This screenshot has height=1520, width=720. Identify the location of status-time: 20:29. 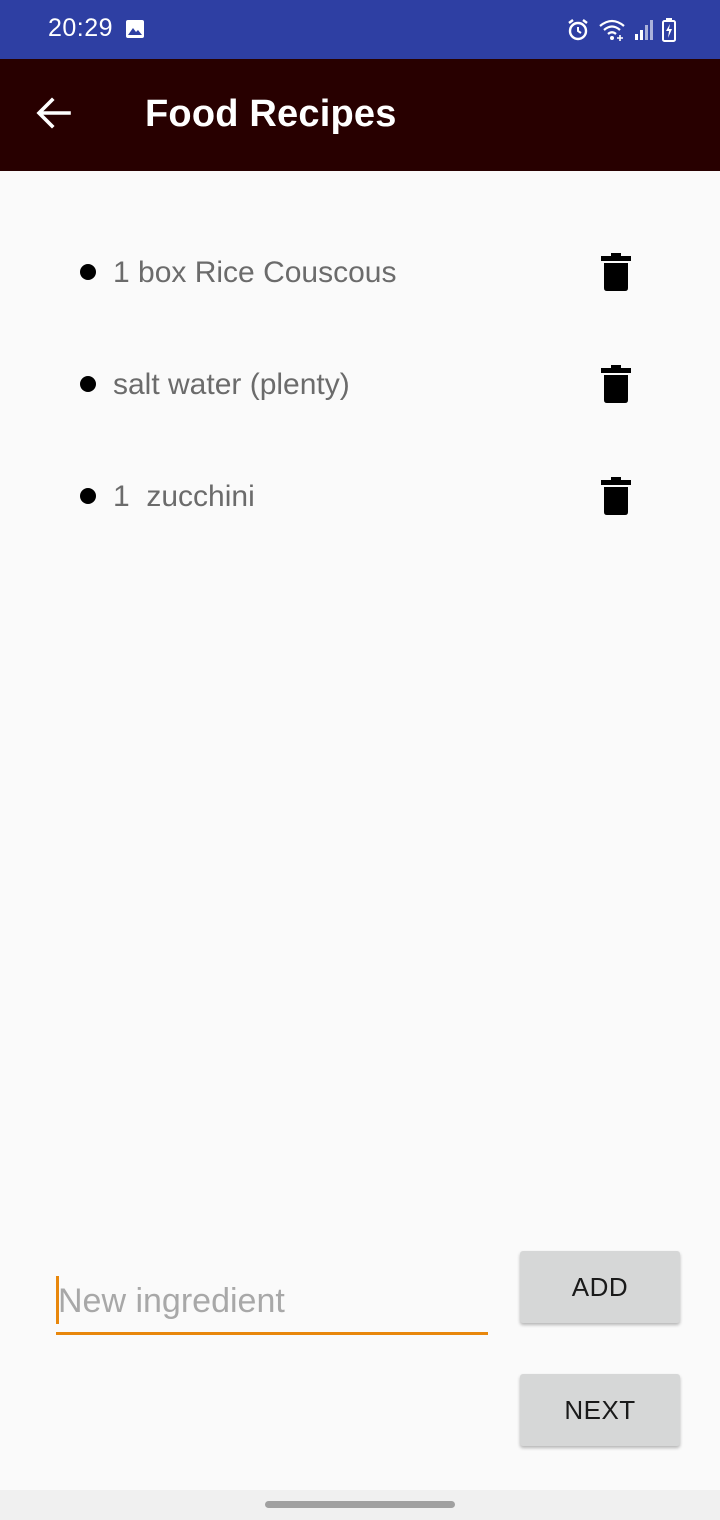
(81, 28).